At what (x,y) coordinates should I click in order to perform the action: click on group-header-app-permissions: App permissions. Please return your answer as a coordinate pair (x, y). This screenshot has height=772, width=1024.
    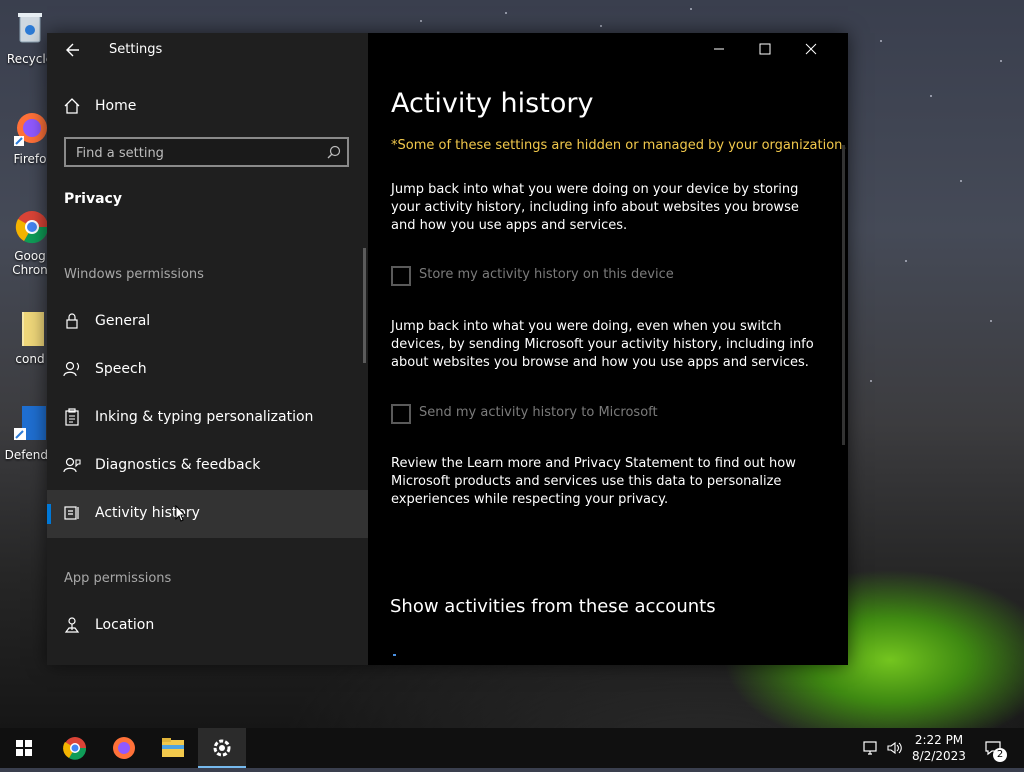
    Looking at the image, I should click on (118, 578).